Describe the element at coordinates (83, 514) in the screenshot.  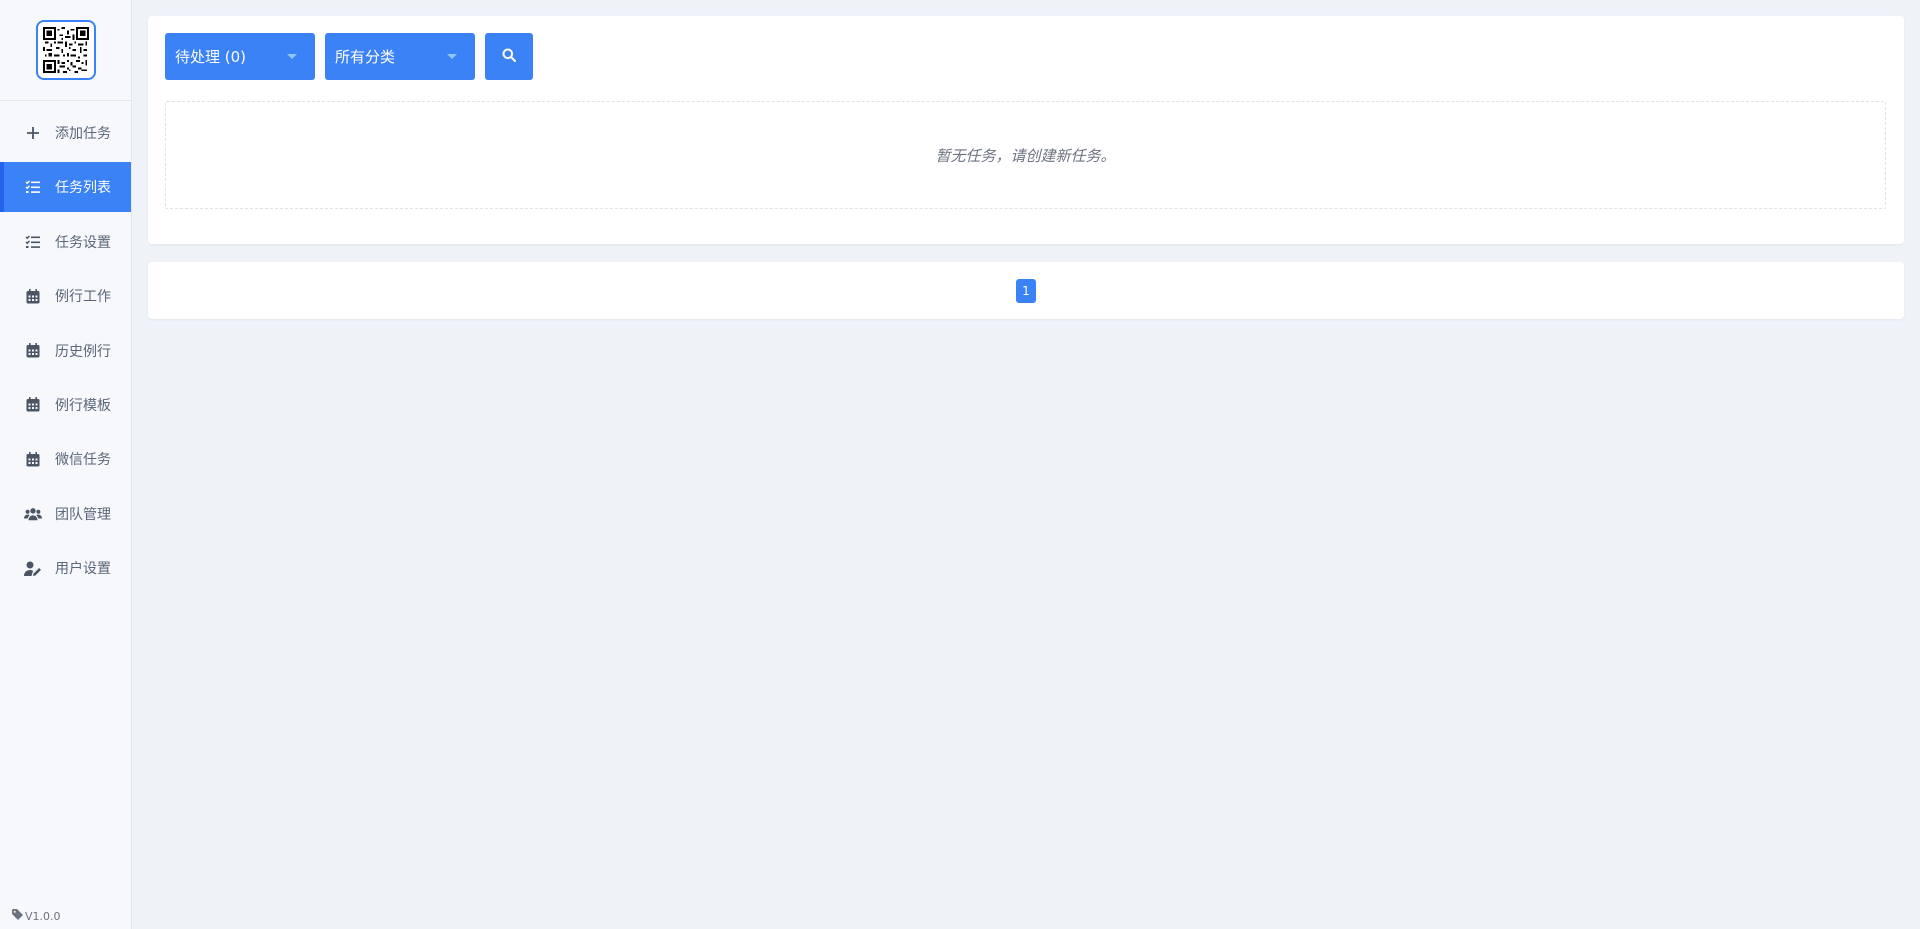
I see `sidebar-item-label: 团队管理` at that location.